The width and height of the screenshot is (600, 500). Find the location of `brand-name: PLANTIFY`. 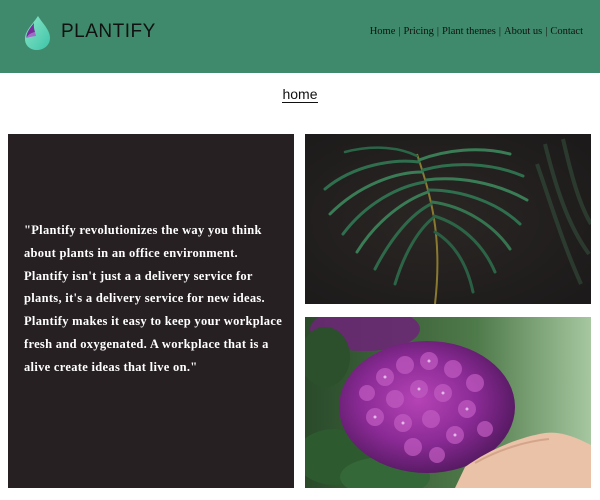

brand-name: PLANTIFY is located at coordinates (108, 32).